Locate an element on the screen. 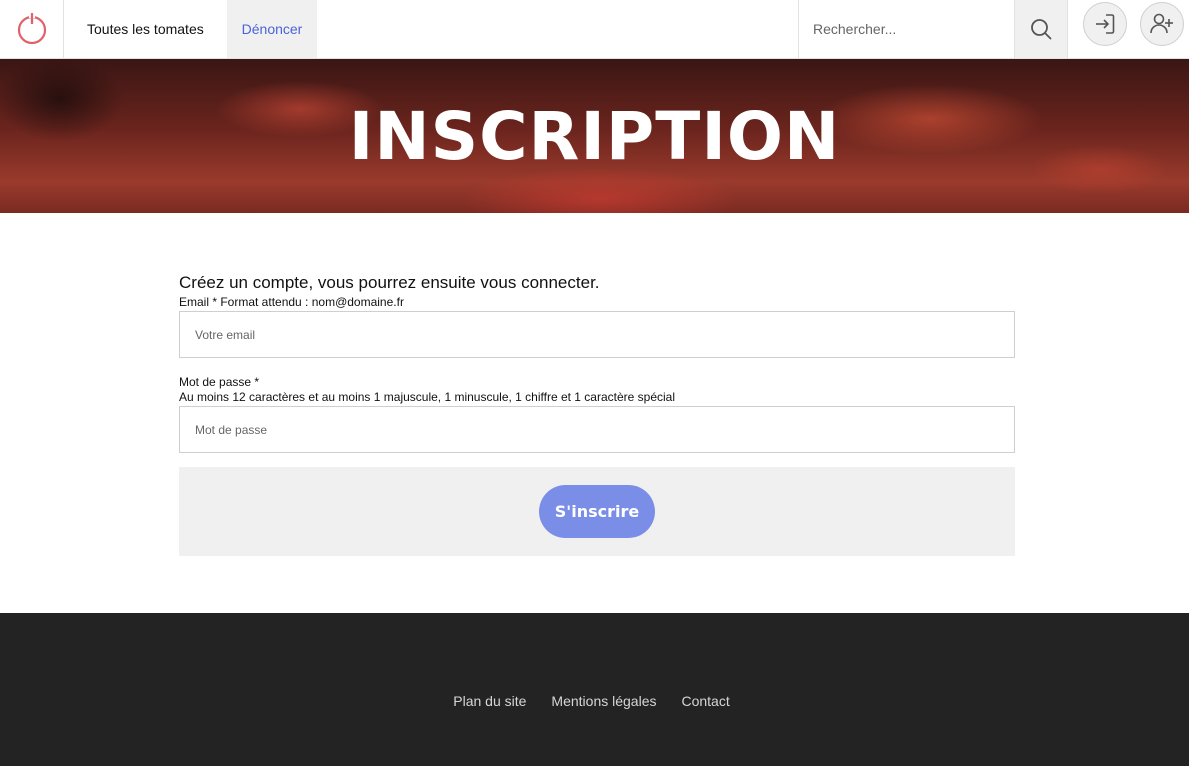 The image size is (1189, 766). power-icon is located at coordinates (31, 29).